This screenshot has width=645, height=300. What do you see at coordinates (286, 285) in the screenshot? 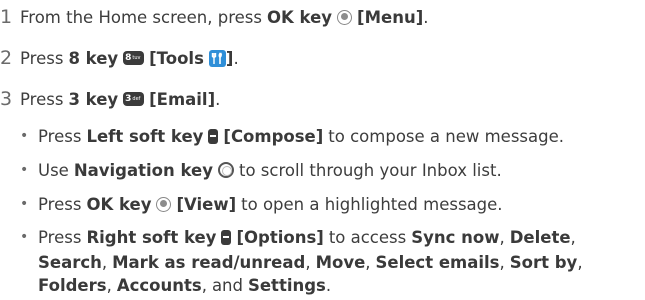
I see `option-settings: Settings` at bounding box center [286, 285].